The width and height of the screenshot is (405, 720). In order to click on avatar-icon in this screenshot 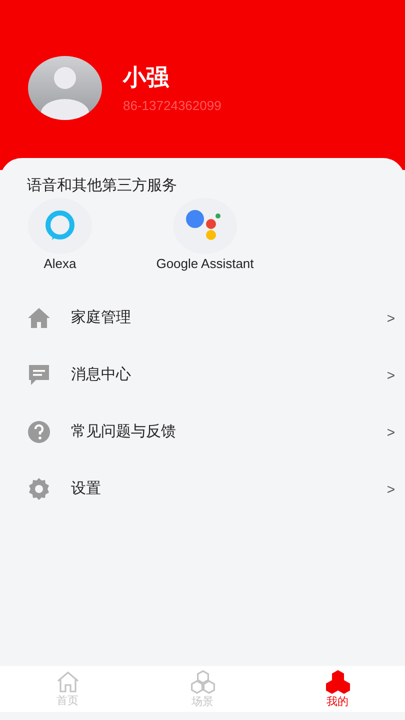, I will do `click(65, 88)`.